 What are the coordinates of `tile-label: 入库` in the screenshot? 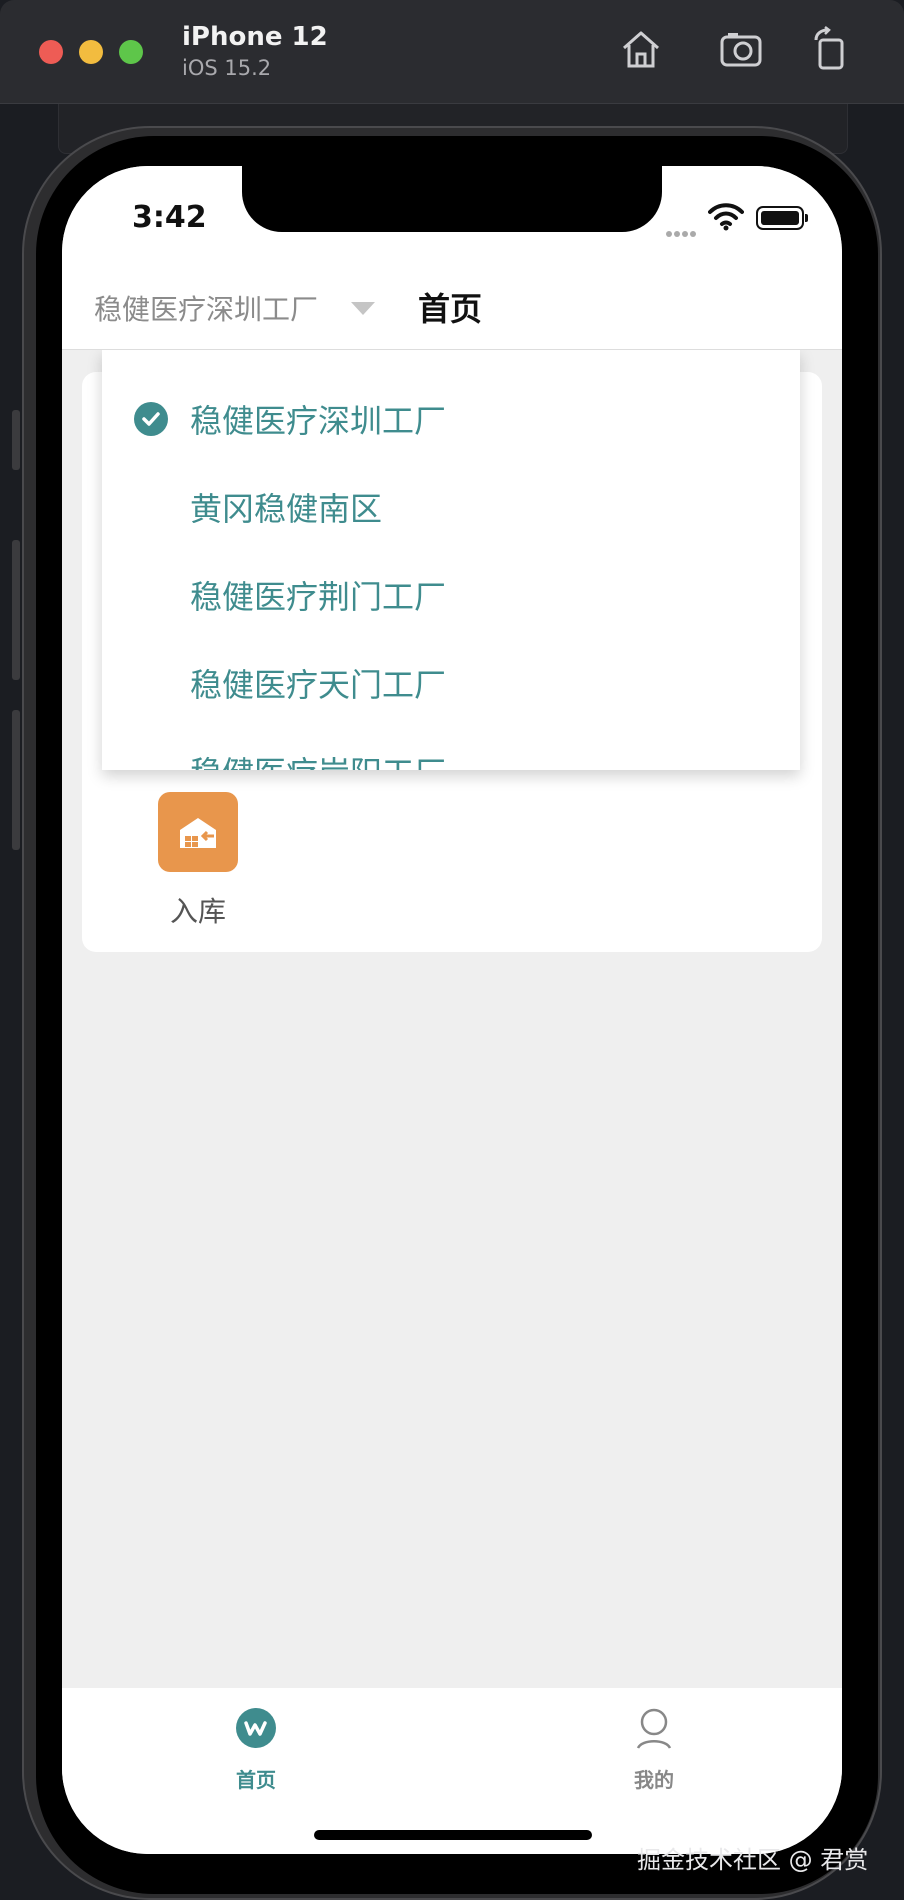 It's located at (197, 911).